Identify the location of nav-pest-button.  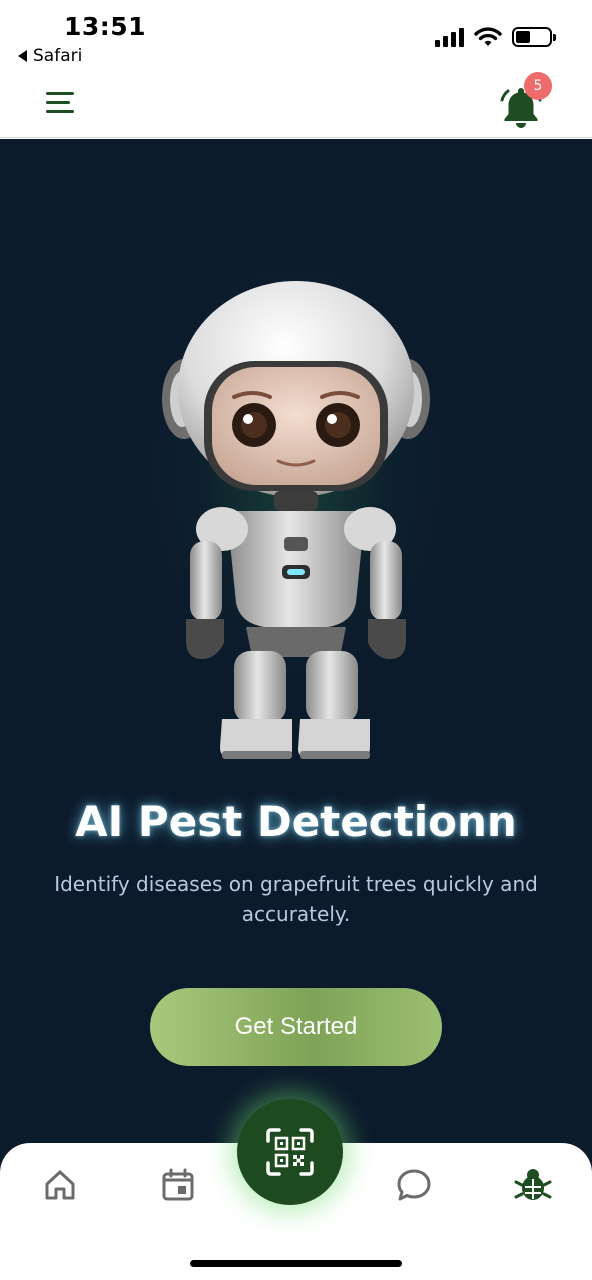
(533, 1185).